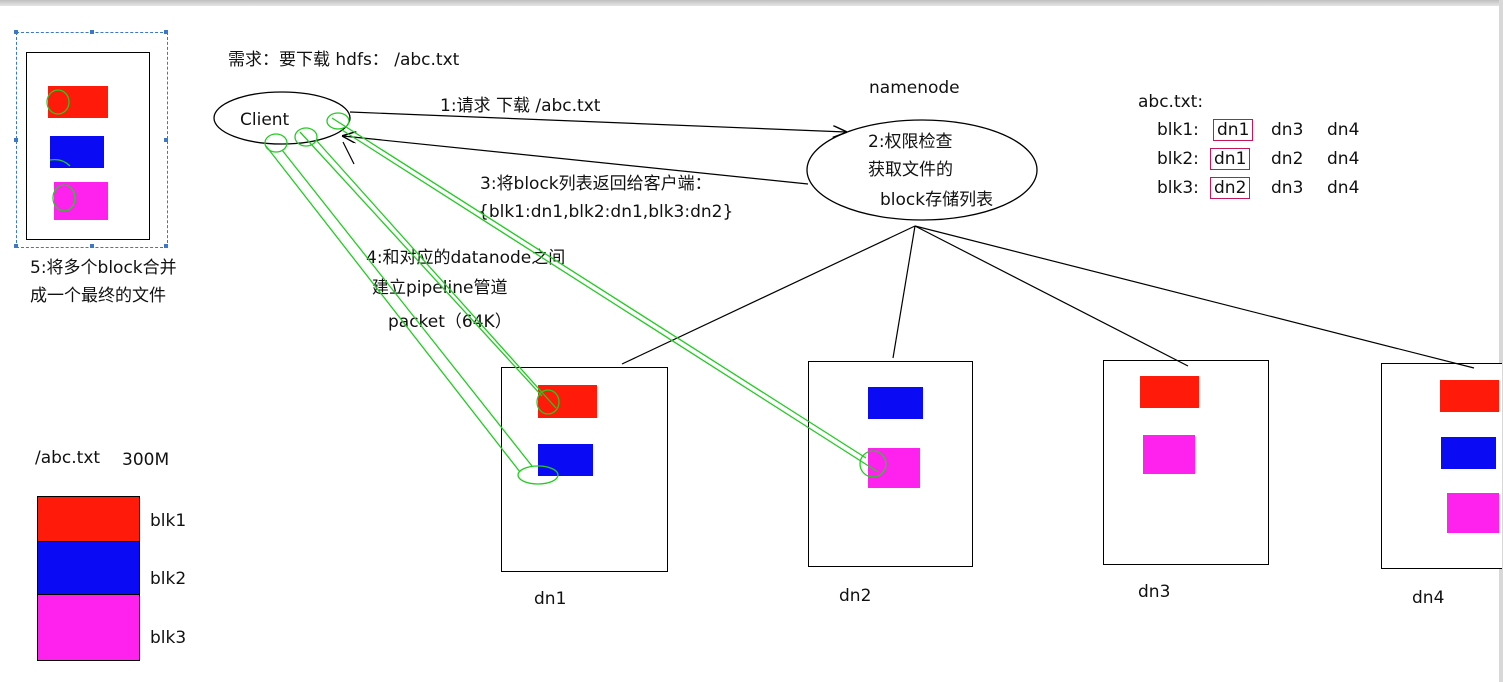 The height and width of the screenshot is (682, 1503). Describe the element at coordinates (1051, 296) in the screenshot. I see `namenode-dn3-link` at that location.